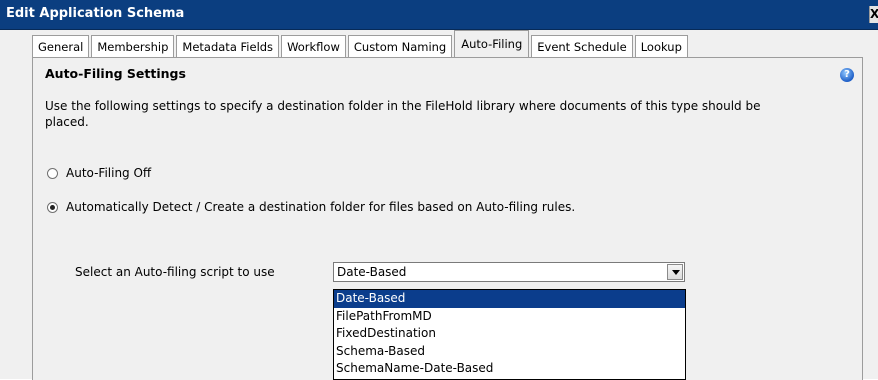 The width and height of the screenshot is (878, 380). What do you see at coordinates (115, 73) in the screenshot?
I see `panel-title: Auto-Filing Settings` at bounding box center [115, 73].